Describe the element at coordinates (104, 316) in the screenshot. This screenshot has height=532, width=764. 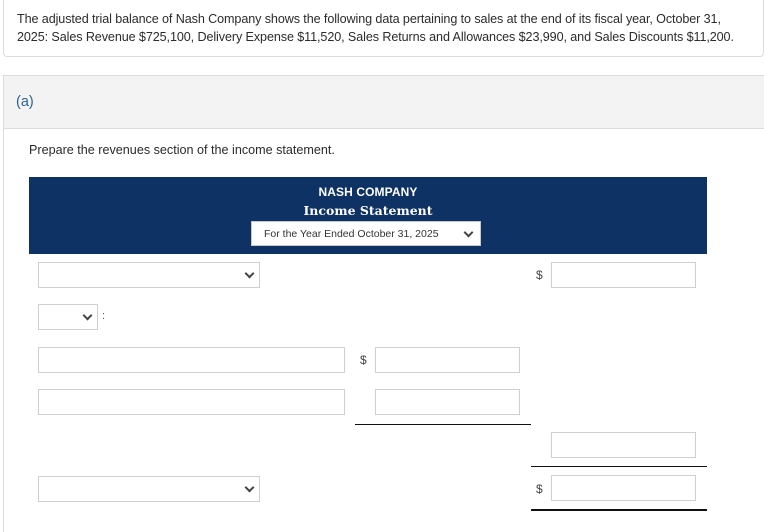
I see `colon: :` at that location.